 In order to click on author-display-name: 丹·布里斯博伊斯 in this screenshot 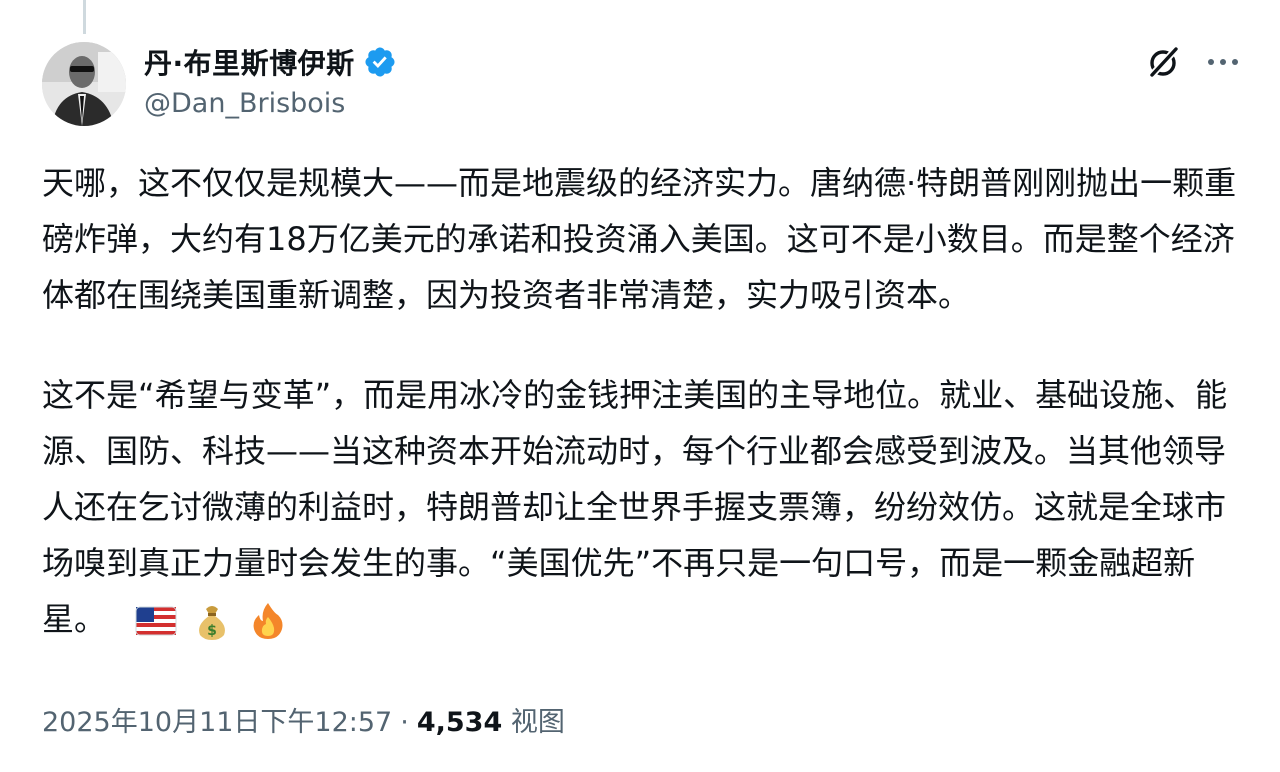, I will do `click(249, 62)`.